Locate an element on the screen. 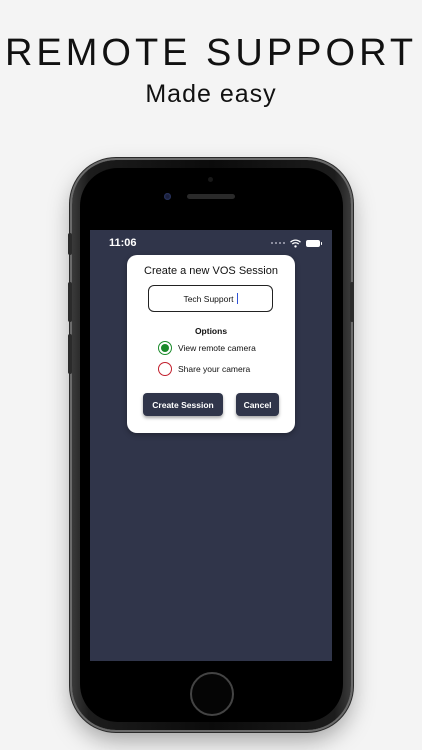 This screenshot has height=750, width=422. options-label: Options is located at coordinates (211, 331).